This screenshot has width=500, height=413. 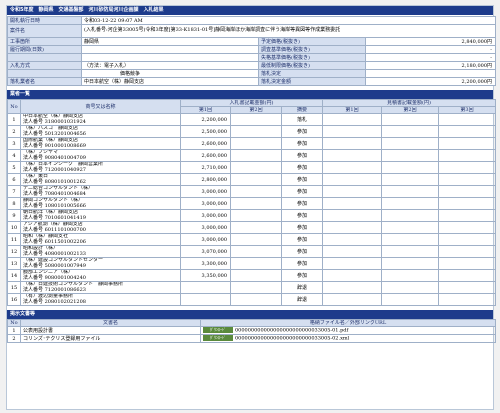 What do you see at coordinates (205, 110) in the screenshot?
I see `col-round1: 第1回` at bounding box center [205, 110].